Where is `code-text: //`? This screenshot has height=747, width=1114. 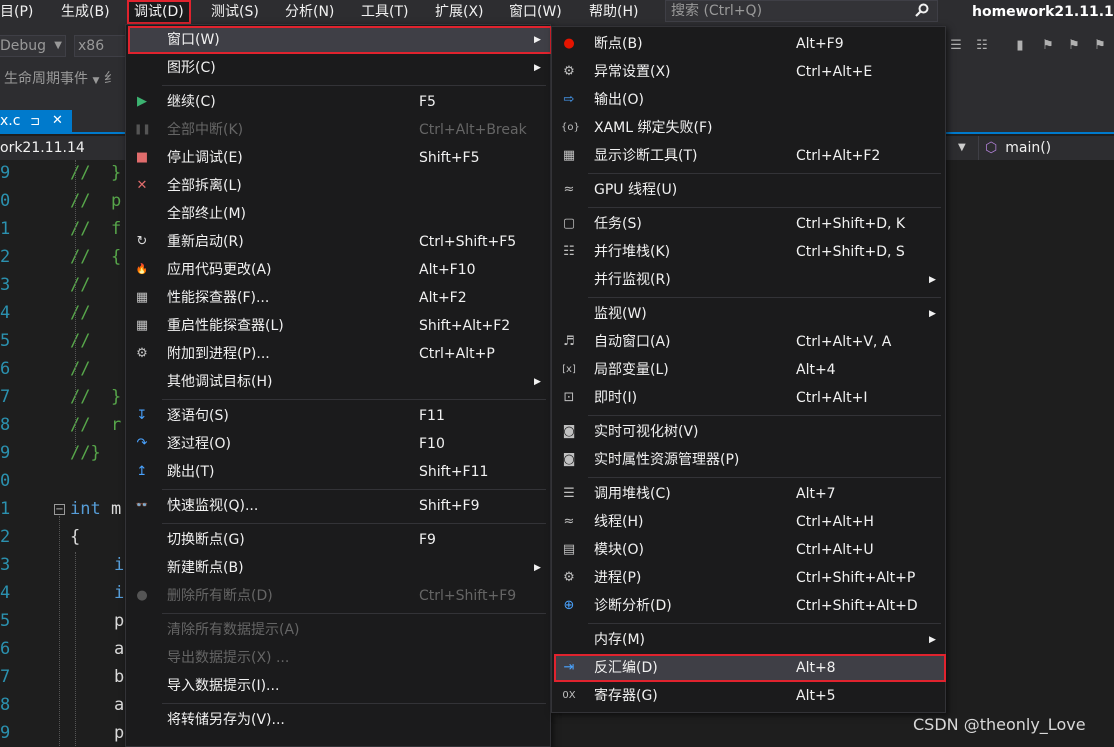
code-text: // is located at coordinates (80, 369).